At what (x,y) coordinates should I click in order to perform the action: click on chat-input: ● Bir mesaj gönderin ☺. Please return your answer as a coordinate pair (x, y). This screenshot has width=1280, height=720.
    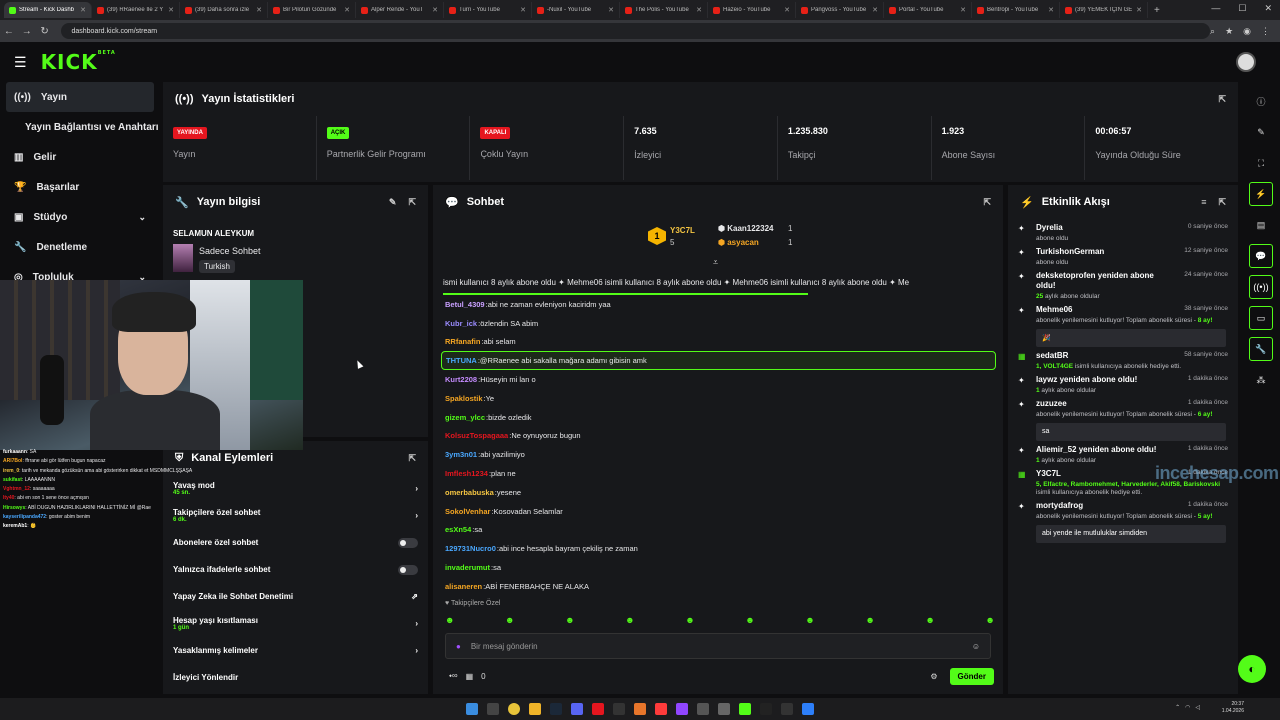
    Looking at the image, I should click on (718, 646).